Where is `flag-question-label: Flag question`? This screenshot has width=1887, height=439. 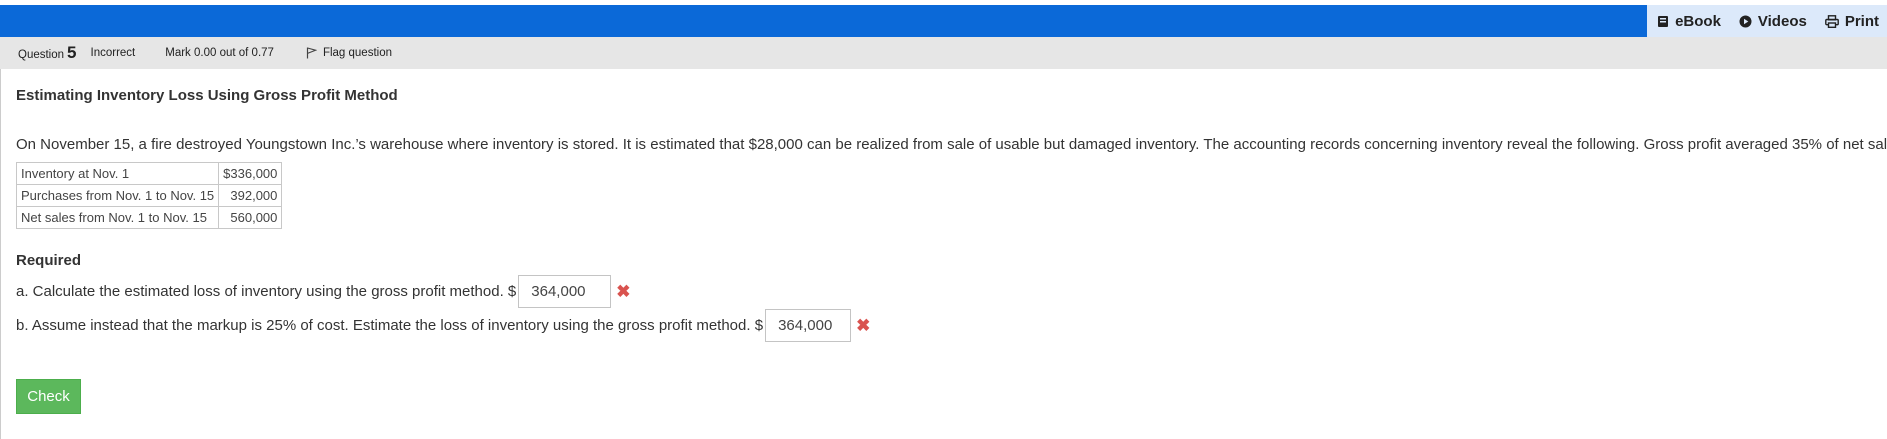
flag-question-label: Flag question is located at coordinates (357, 53).